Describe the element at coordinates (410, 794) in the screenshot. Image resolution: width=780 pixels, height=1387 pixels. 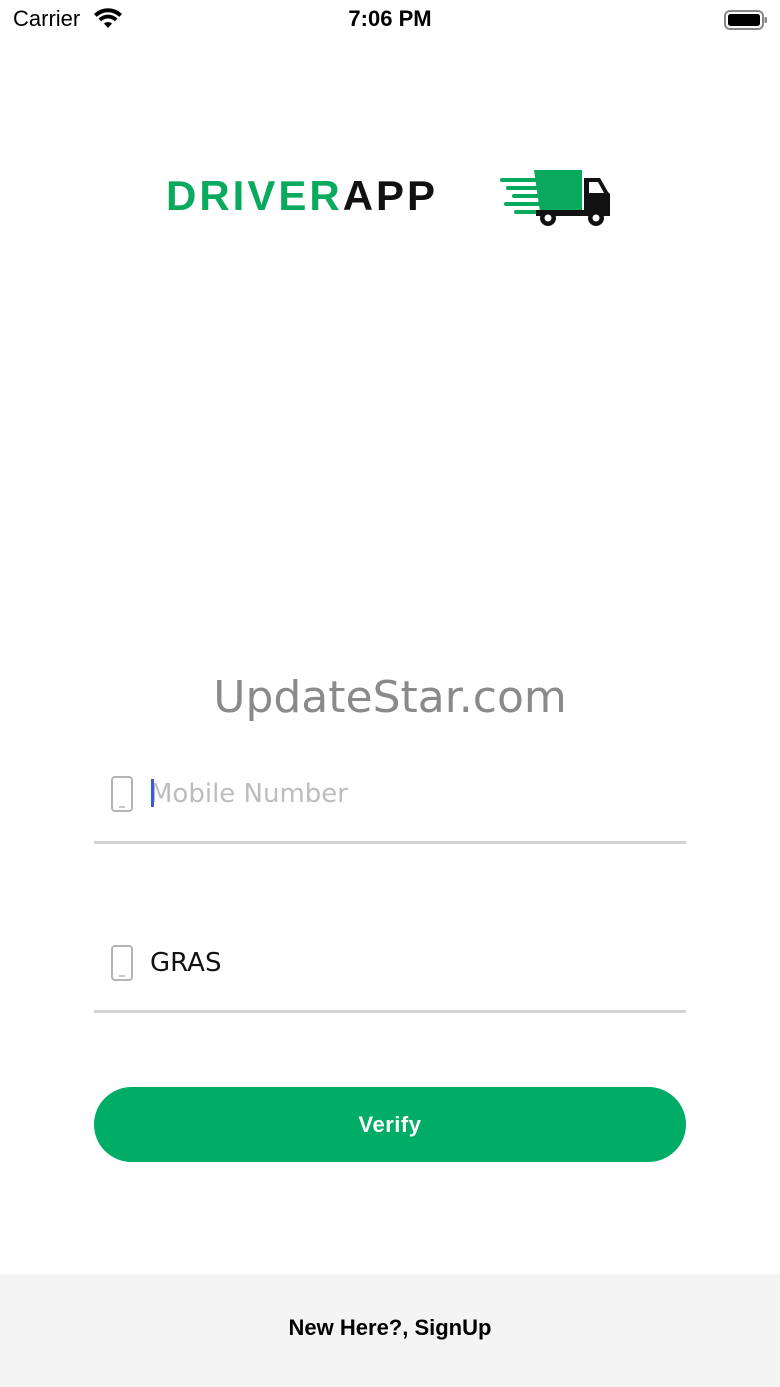
I see `mobile-number-input` at that location.